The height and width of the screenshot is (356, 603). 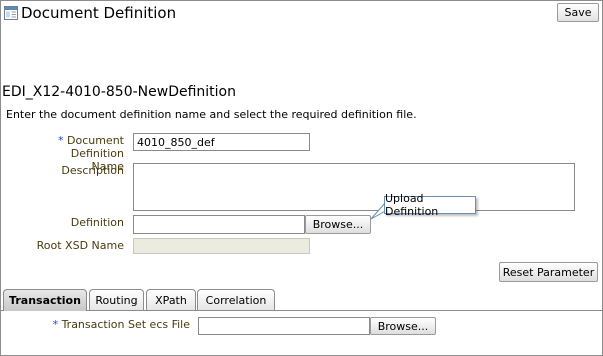 What do you see at coordinates (92, 170) in the screenshot?
I see `description-label: Description` at bounding box center [92, 170].